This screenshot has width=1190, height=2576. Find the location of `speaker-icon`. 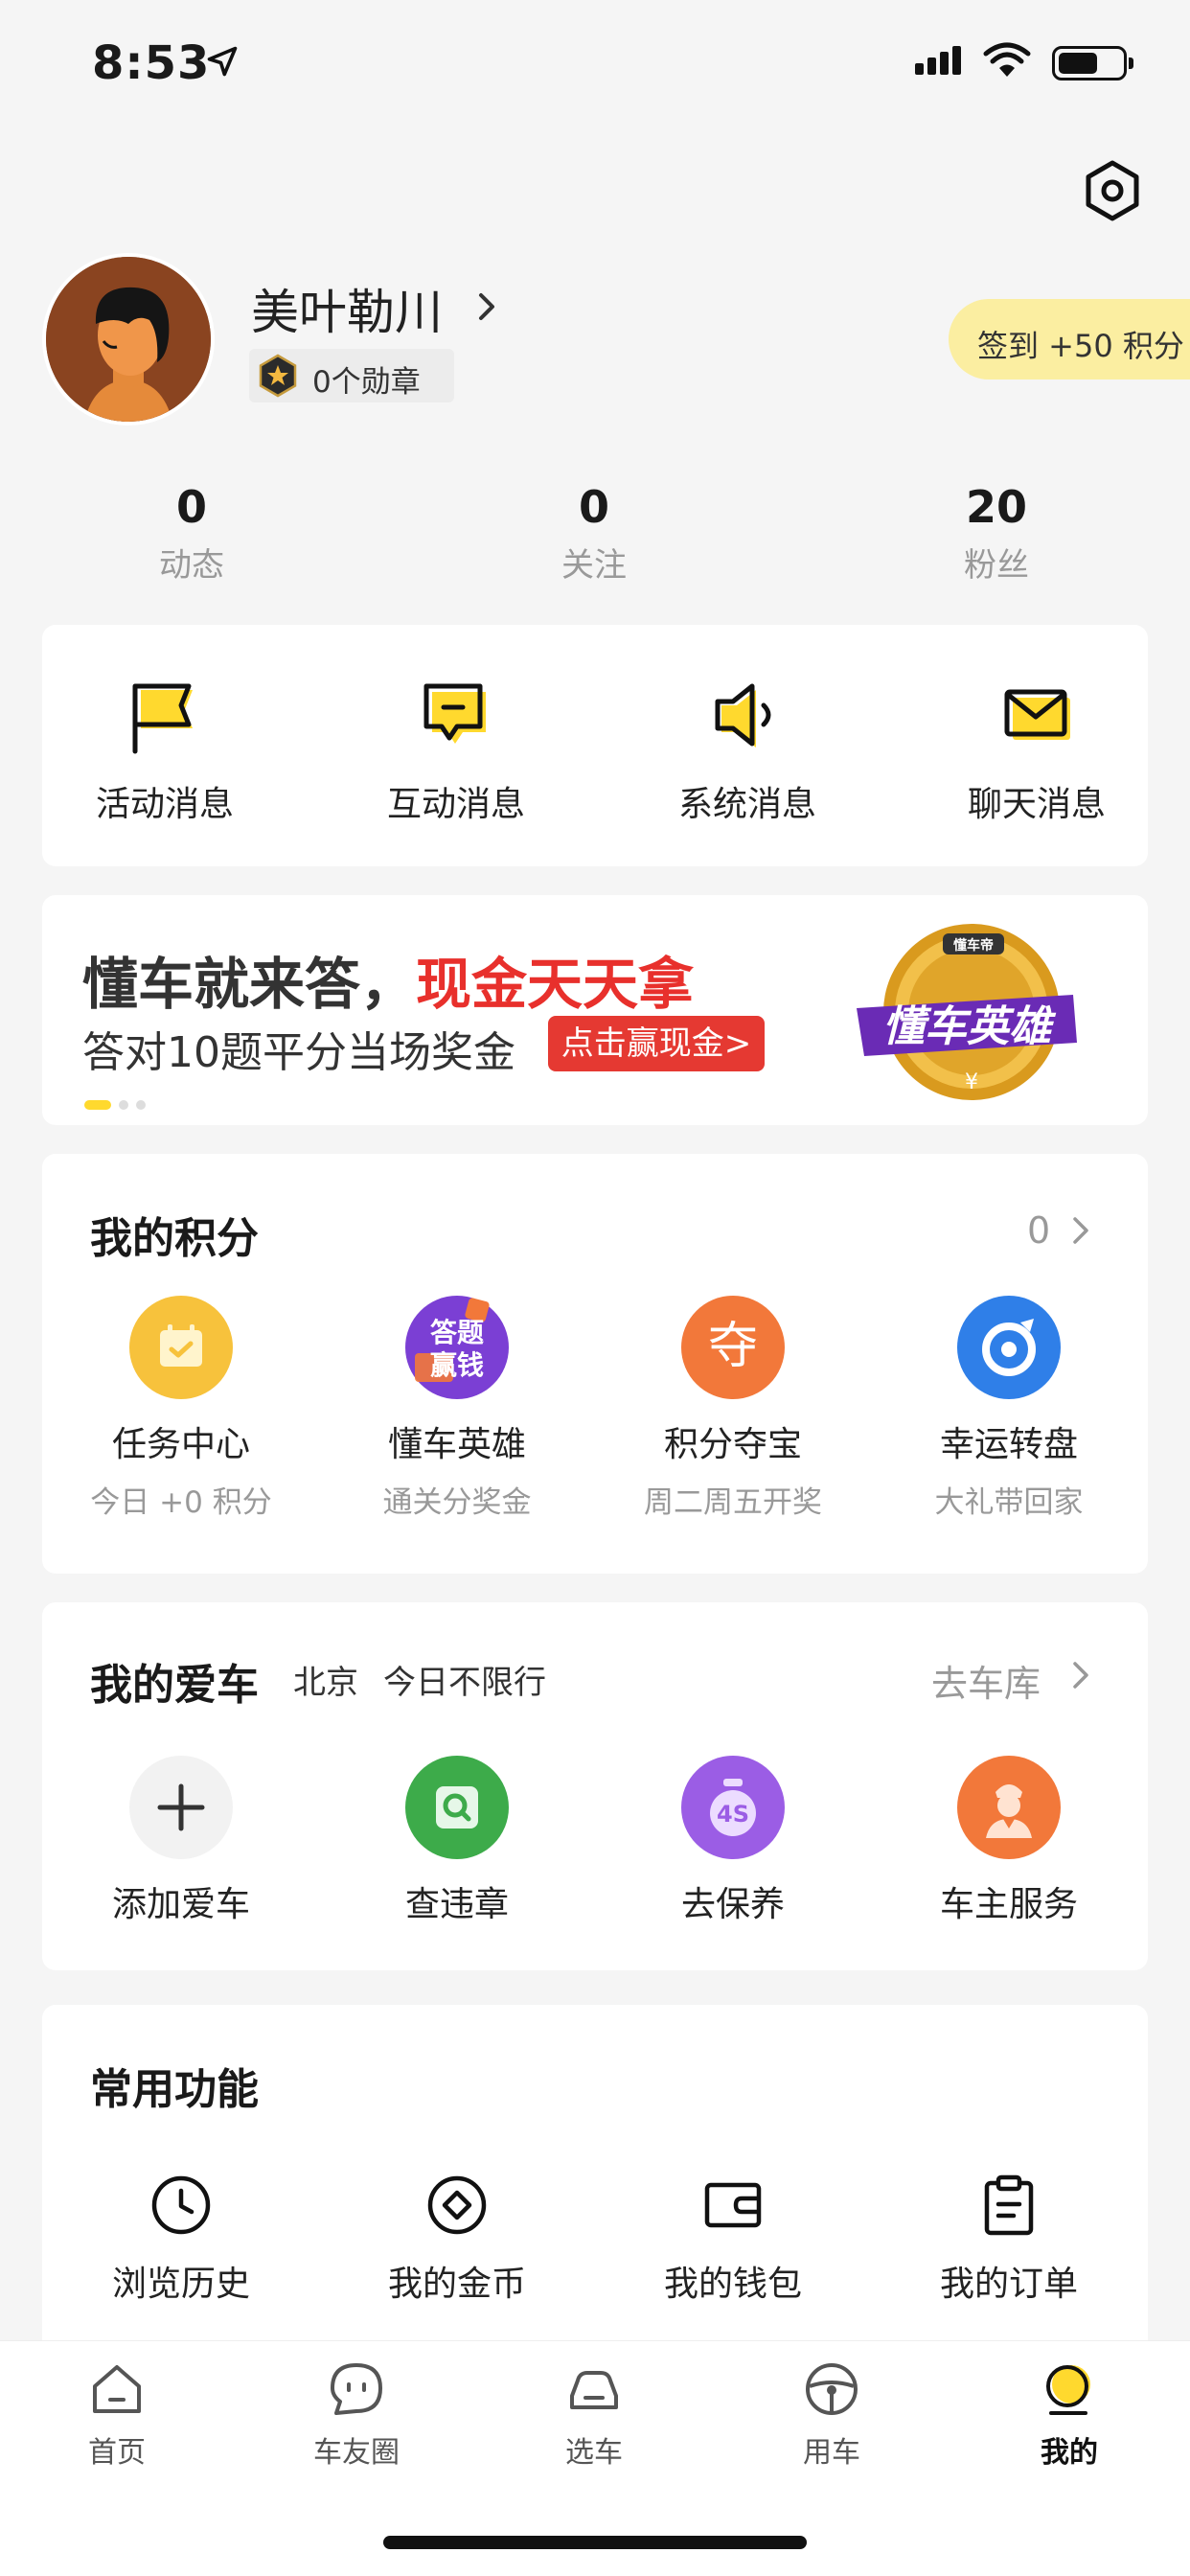

speaker-icon is located at coordinates (743, 715).